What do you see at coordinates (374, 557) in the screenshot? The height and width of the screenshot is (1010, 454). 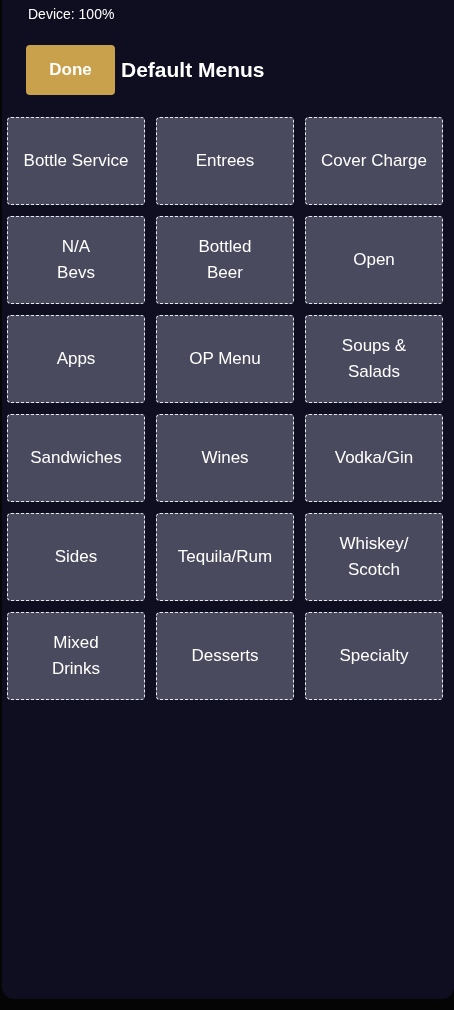 I see `menu-tile: Whiskey/ Scotch` at bounding box center [374, 557].